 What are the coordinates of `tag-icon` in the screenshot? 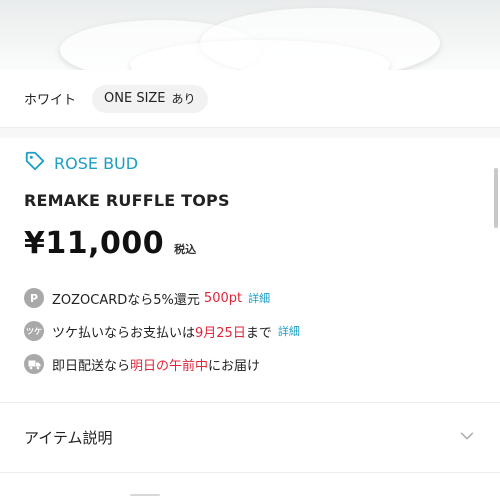 It's located at (35, 163).